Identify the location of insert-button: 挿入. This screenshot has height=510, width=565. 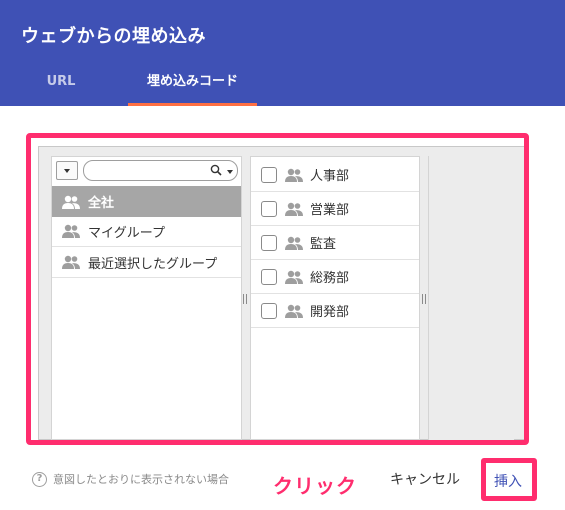
(508, 481).